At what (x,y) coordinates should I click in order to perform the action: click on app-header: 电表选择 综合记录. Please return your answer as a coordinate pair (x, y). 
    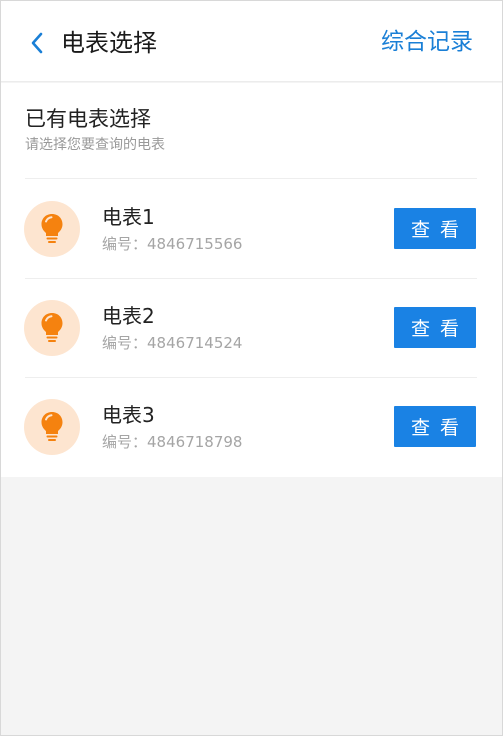
    Looking at the image, I should click on (251, 41).